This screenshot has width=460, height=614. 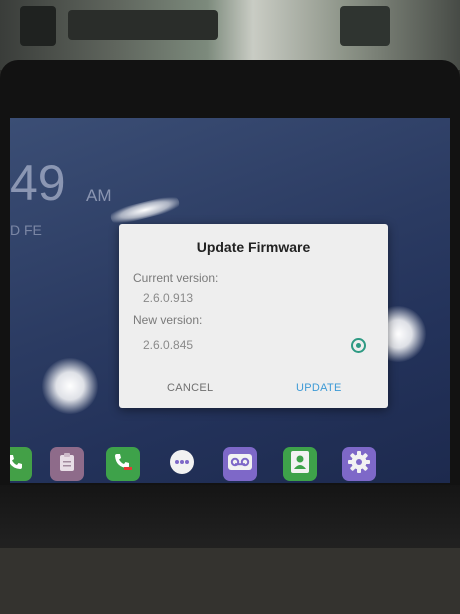 I want to click on radio-selected-dot, so click(x=358, y=345).